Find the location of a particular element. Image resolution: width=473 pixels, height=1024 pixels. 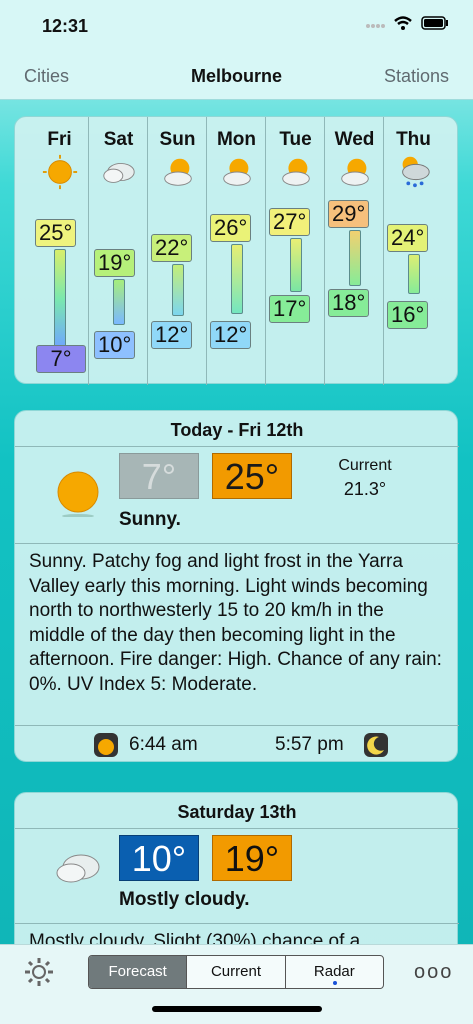

status-time: 12:31 is located at coordinates (65, 26).